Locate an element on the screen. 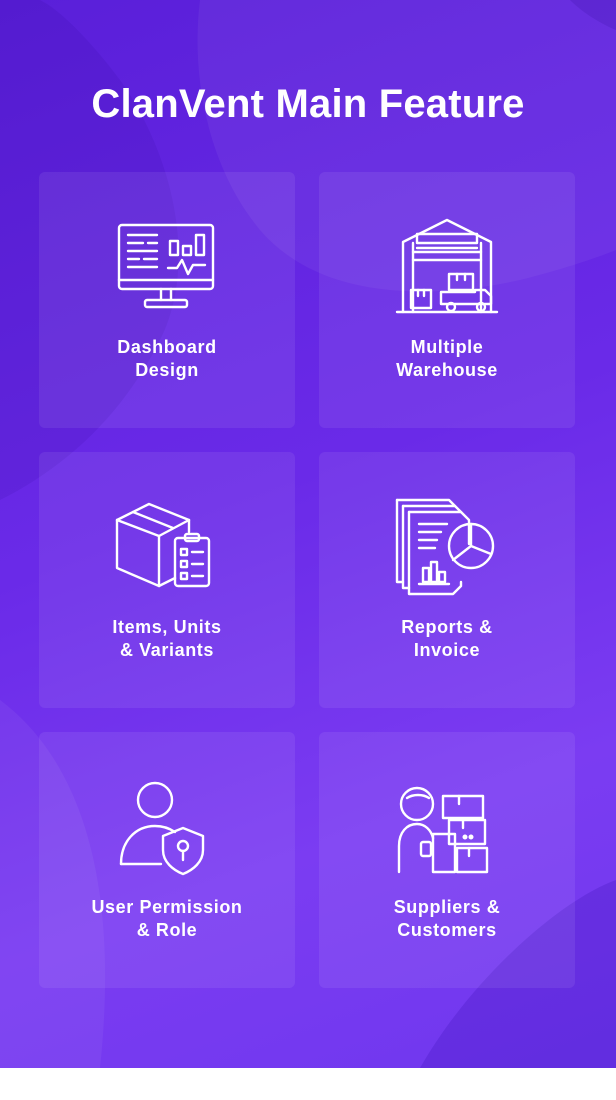  page-title: ClanVent Main Feature is located at coordinates (308, 104).